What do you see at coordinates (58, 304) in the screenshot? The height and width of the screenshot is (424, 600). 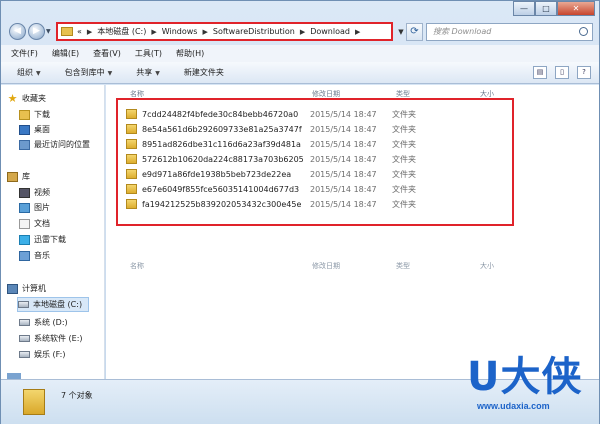 I see `nav-item-label: 本地磁盘 (C:)` at bounding box center [58, 304].